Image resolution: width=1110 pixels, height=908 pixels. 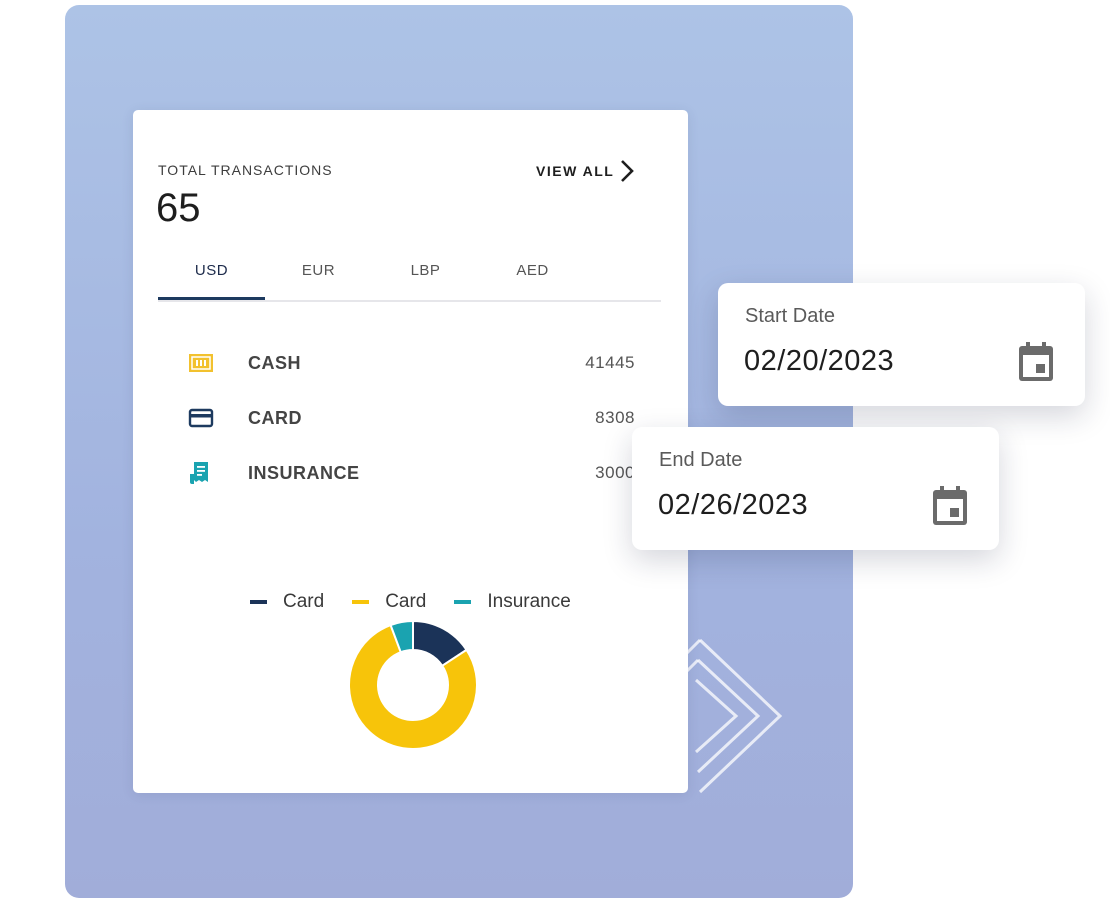 I want to click on tab-lbp: LBP, so click(x=425, y=270).